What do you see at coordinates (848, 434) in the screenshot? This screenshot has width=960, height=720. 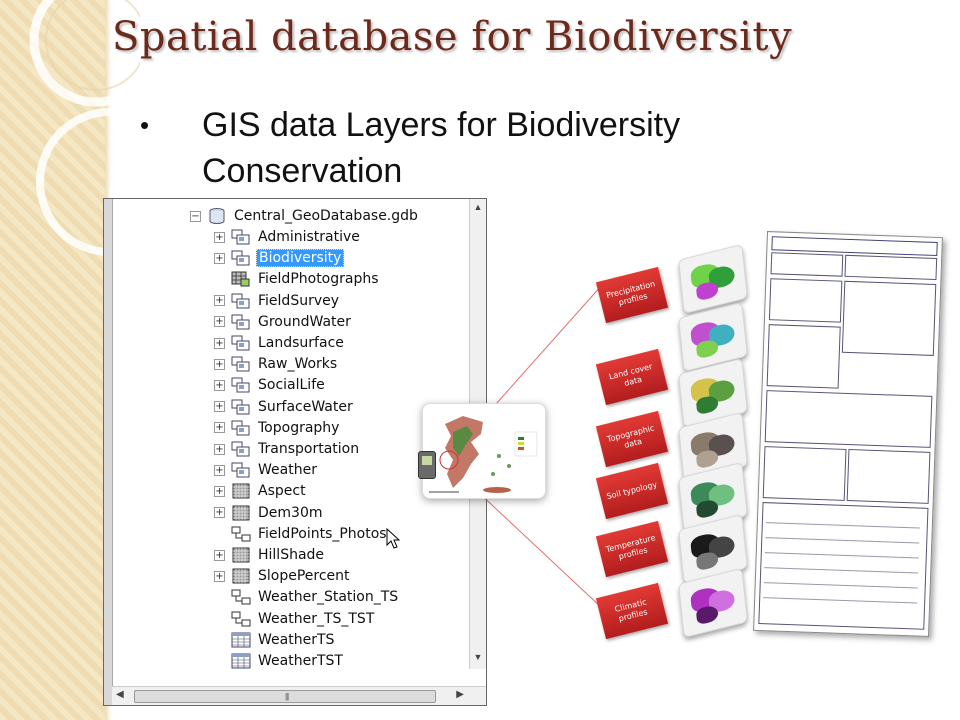 I see `habitat-datasheet` at bounding box center [848, 434].